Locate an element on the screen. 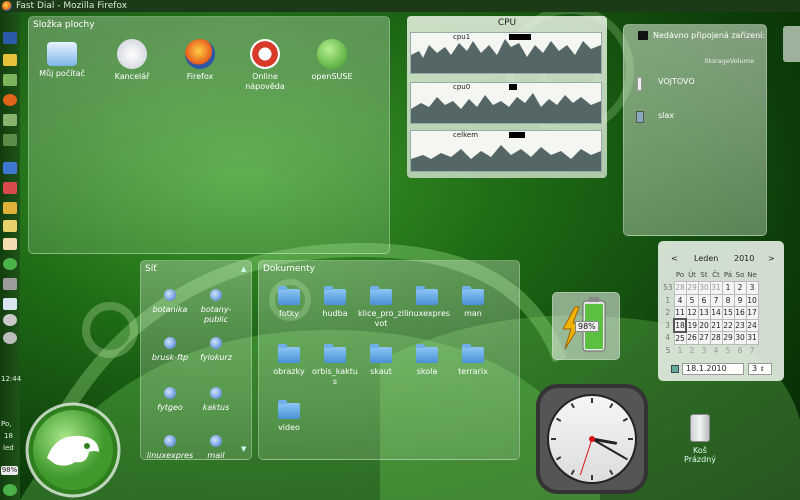 The image size is (800, 500). network-status-icon is located at coordinates (10, 320).